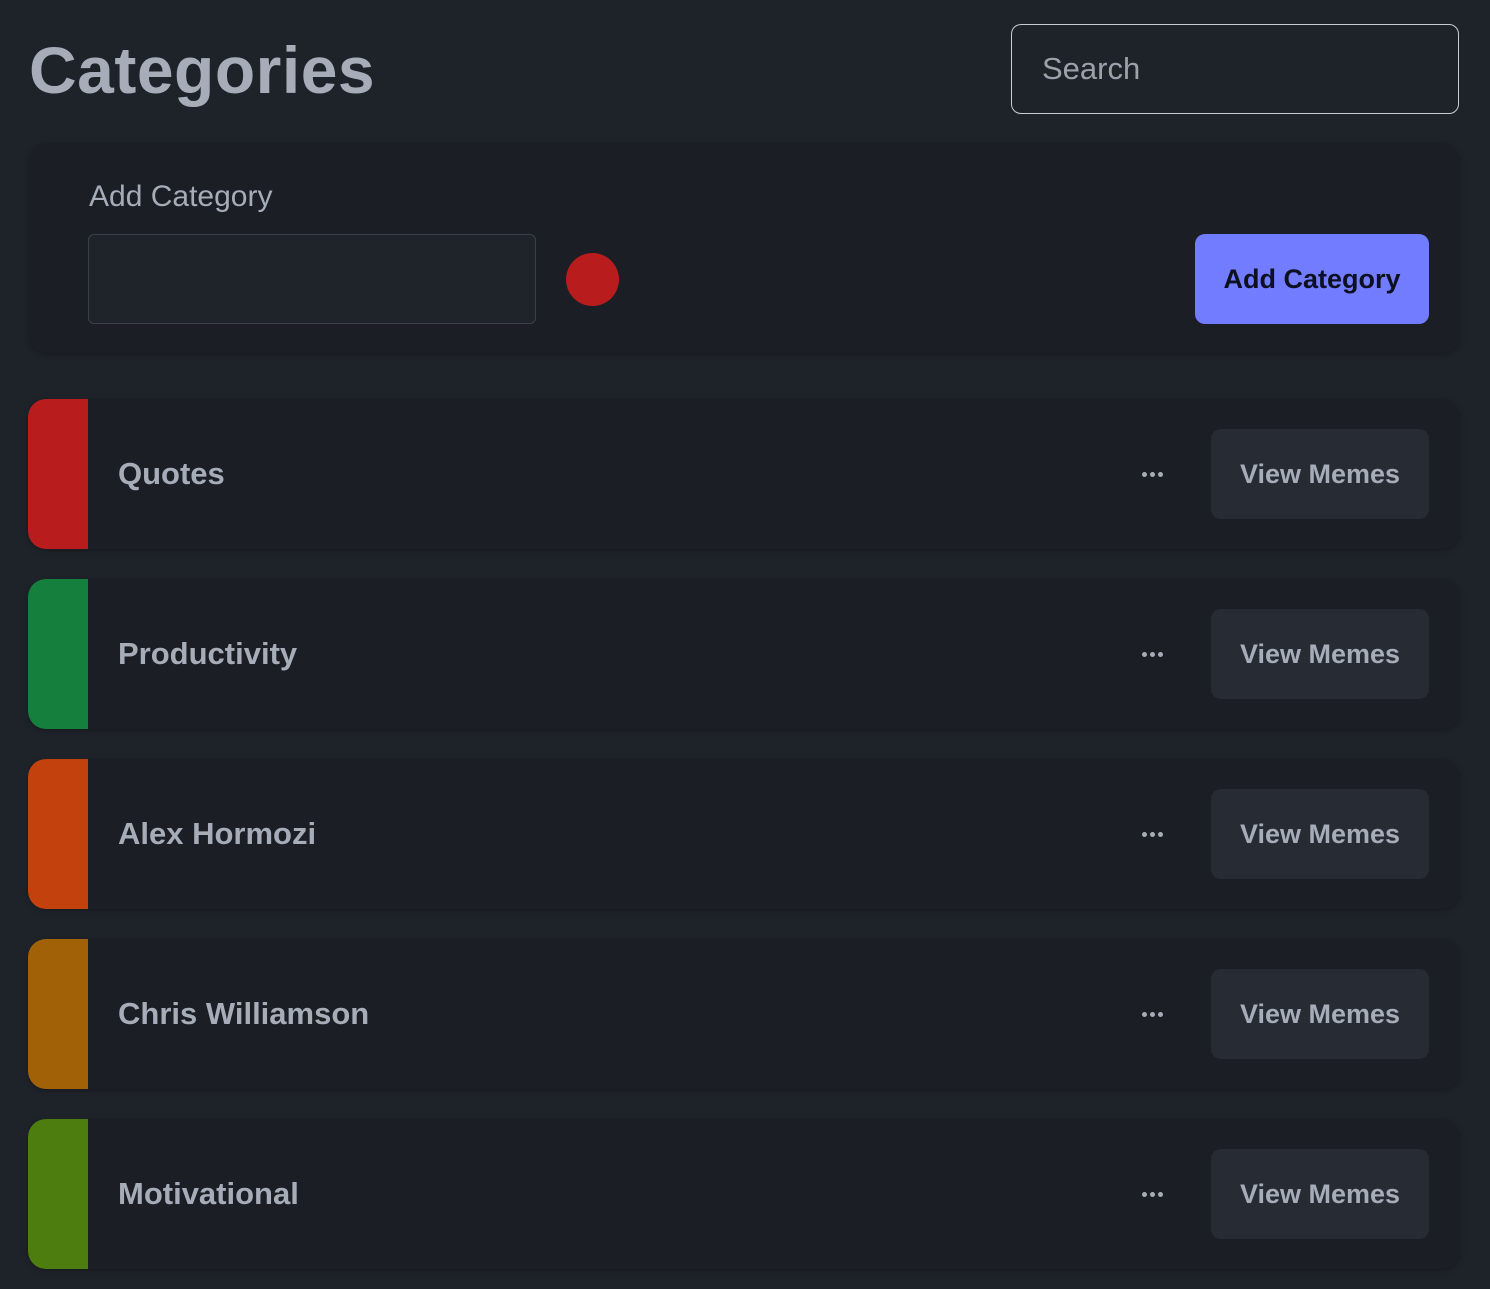 The height and width of the screenshot is (1289, 1490). I want to click on category-row: Alex Hormozi View Memes, so click(744, 834).